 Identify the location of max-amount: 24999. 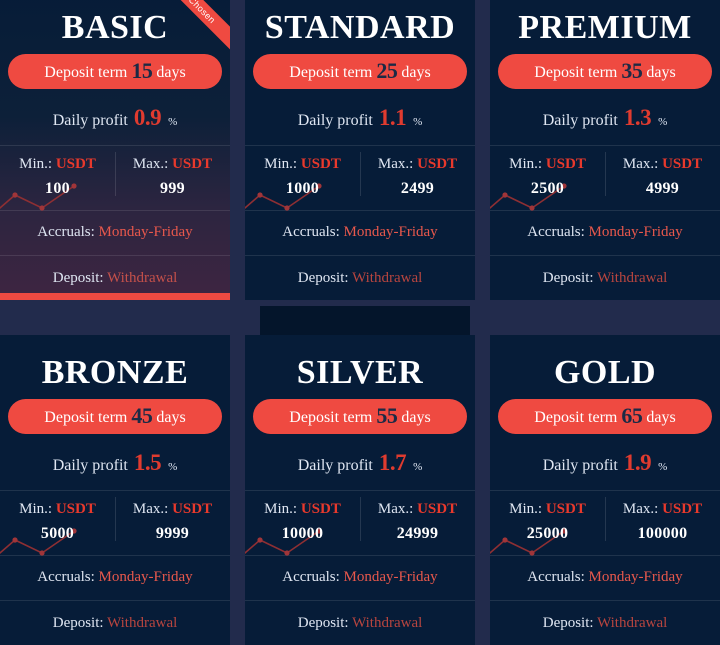
(417, 533).